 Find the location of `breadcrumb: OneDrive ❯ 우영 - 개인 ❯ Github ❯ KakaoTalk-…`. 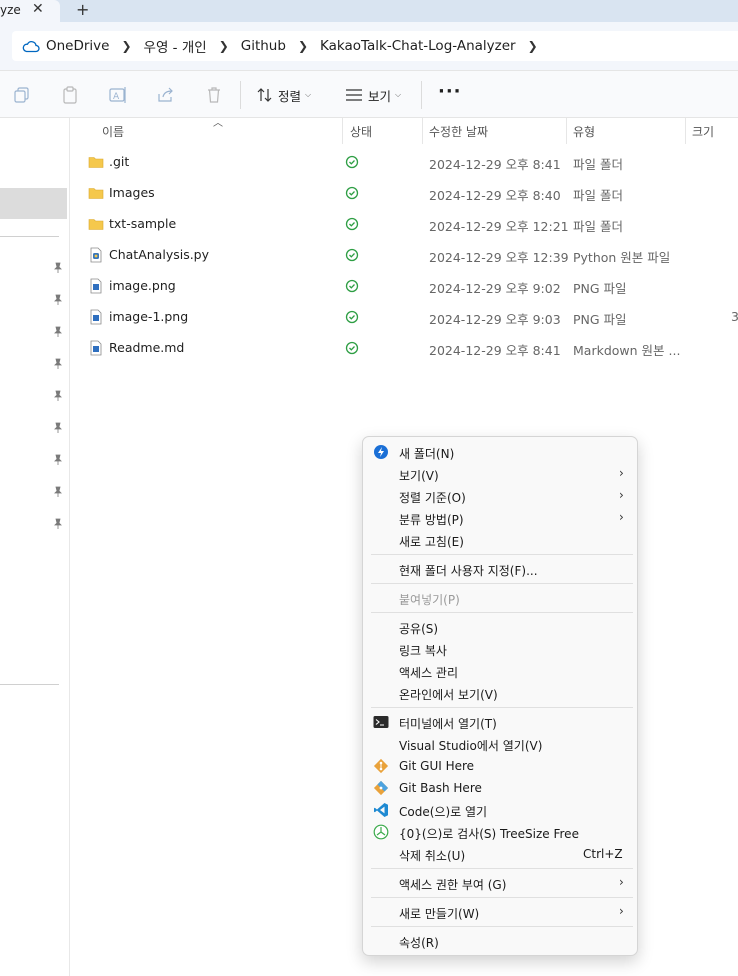

breadcrumb: OneDrive ❯ 우영 - 개인 ❯ Github ❯ KakaoTalk-… is located at coordinates (375, 46).